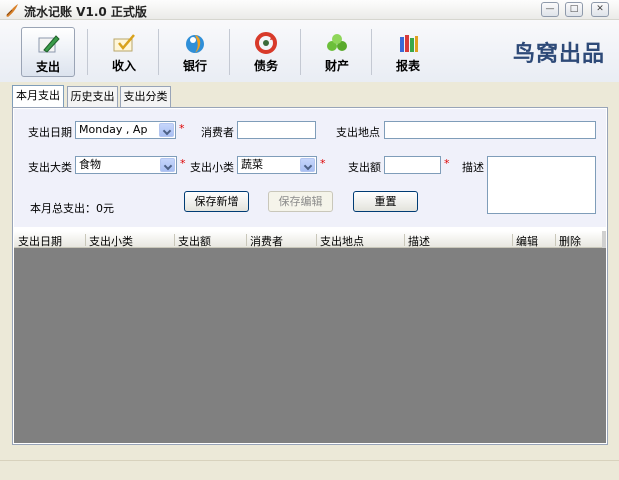 This screenshot has height=480, width=619. Describe the element at coordinates (50, 132) in the screenshot. I see `date-label: 支出日期` at that location.